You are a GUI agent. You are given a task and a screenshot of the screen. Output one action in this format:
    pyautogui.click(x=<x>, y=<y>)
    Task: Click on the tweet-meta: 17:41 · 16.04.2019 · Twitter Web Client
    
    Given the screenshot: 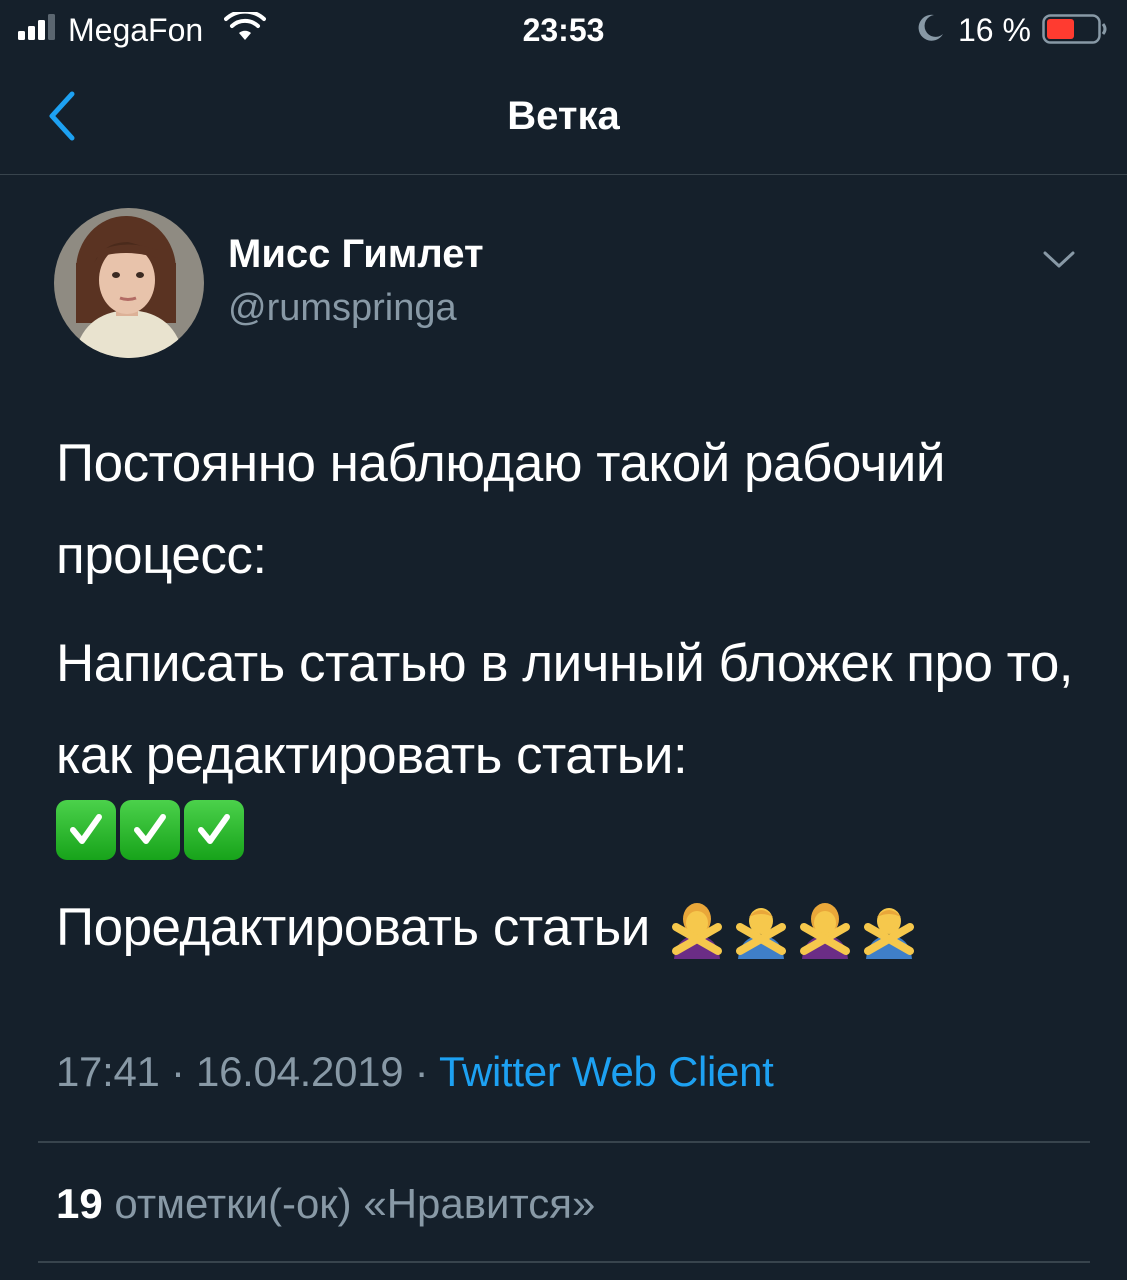 What is the action you would take?
    pyautogui.click(x=415, y=1072)
    